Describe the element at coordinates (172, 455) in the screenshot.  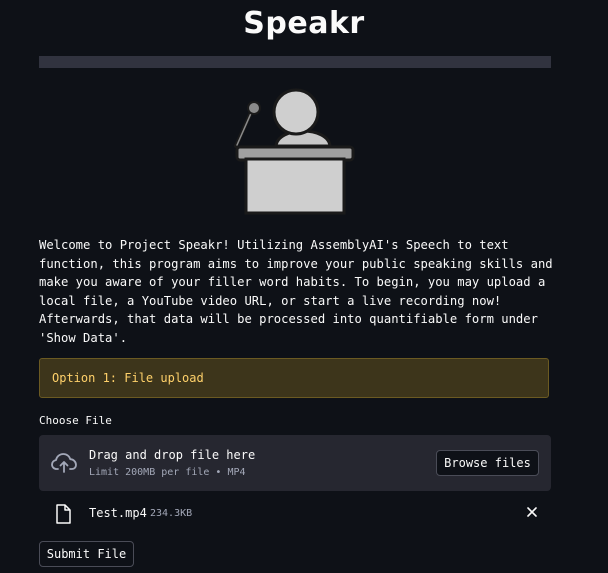
I see `drop-instructions: Drag and drop file here` at that location.